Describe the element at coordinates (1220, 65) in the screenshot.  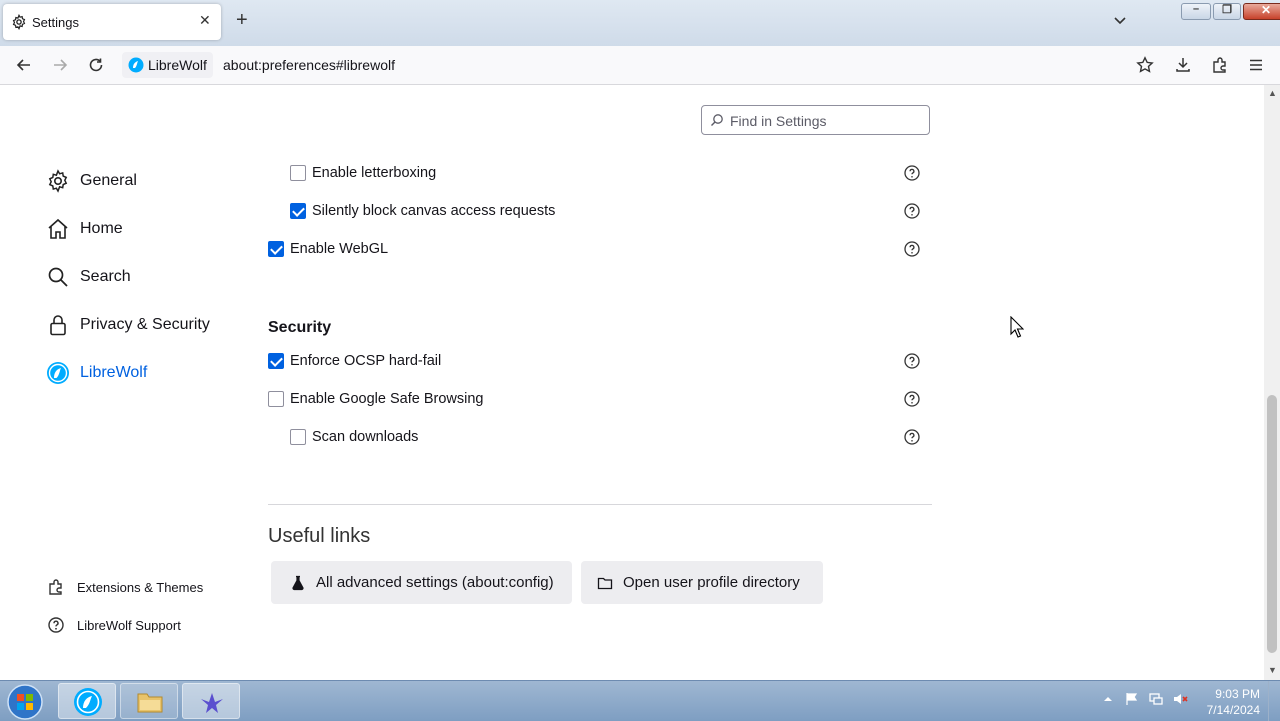
I see `extensions-icon` at that location.